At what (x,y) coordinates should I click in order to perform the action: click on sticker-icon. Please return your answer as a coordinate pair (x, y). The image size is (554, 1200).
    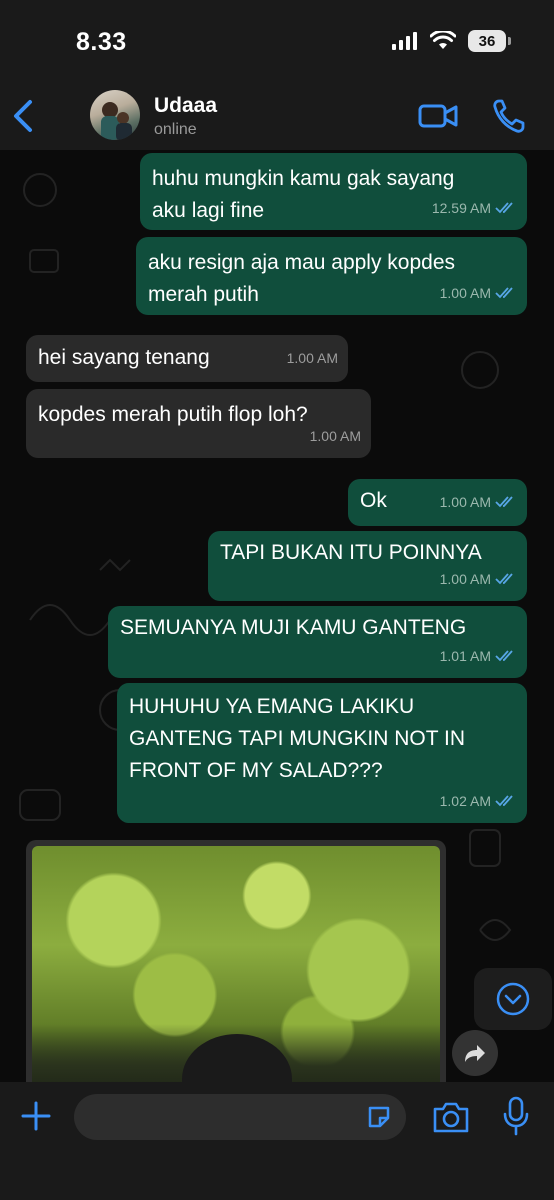
    Looking at the image, I should click on (379, 1117).